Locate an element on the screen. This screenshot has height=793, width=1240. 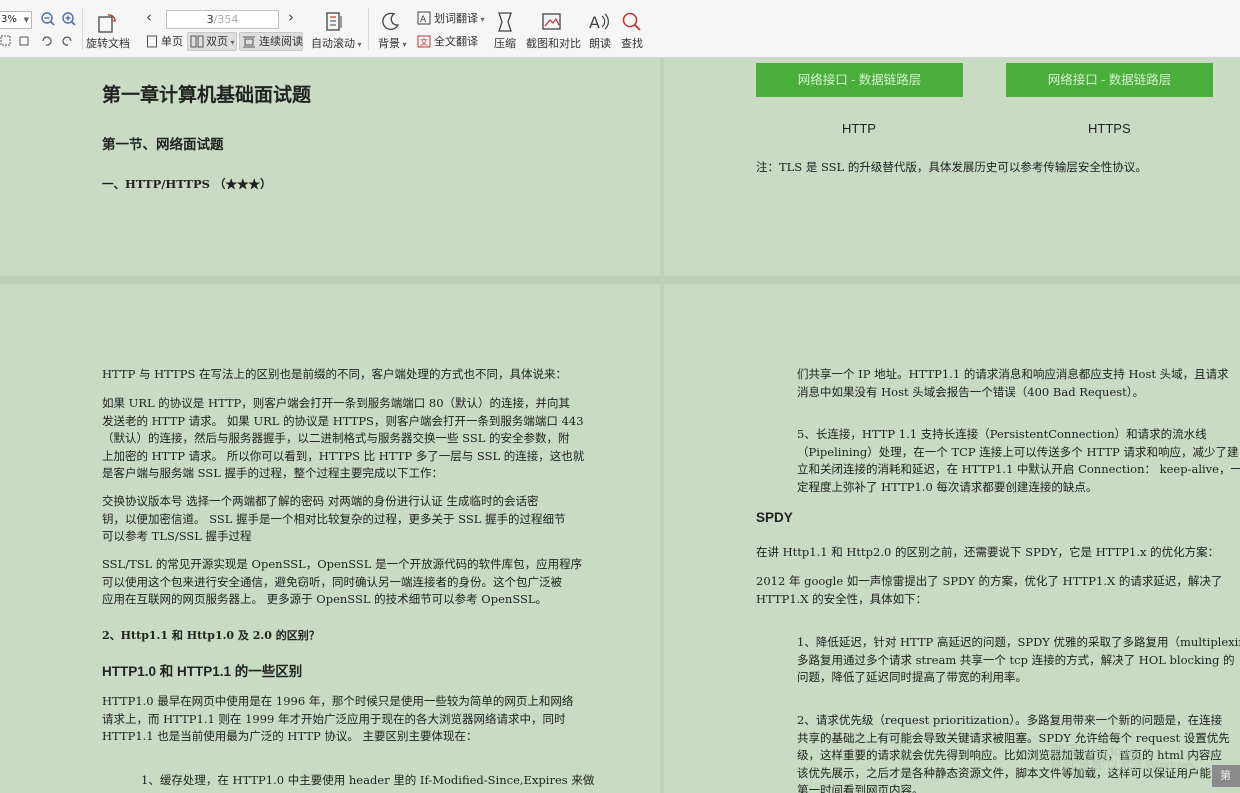
rotate-doc-button: 旋转文档 is located at coordinates (108, 44).